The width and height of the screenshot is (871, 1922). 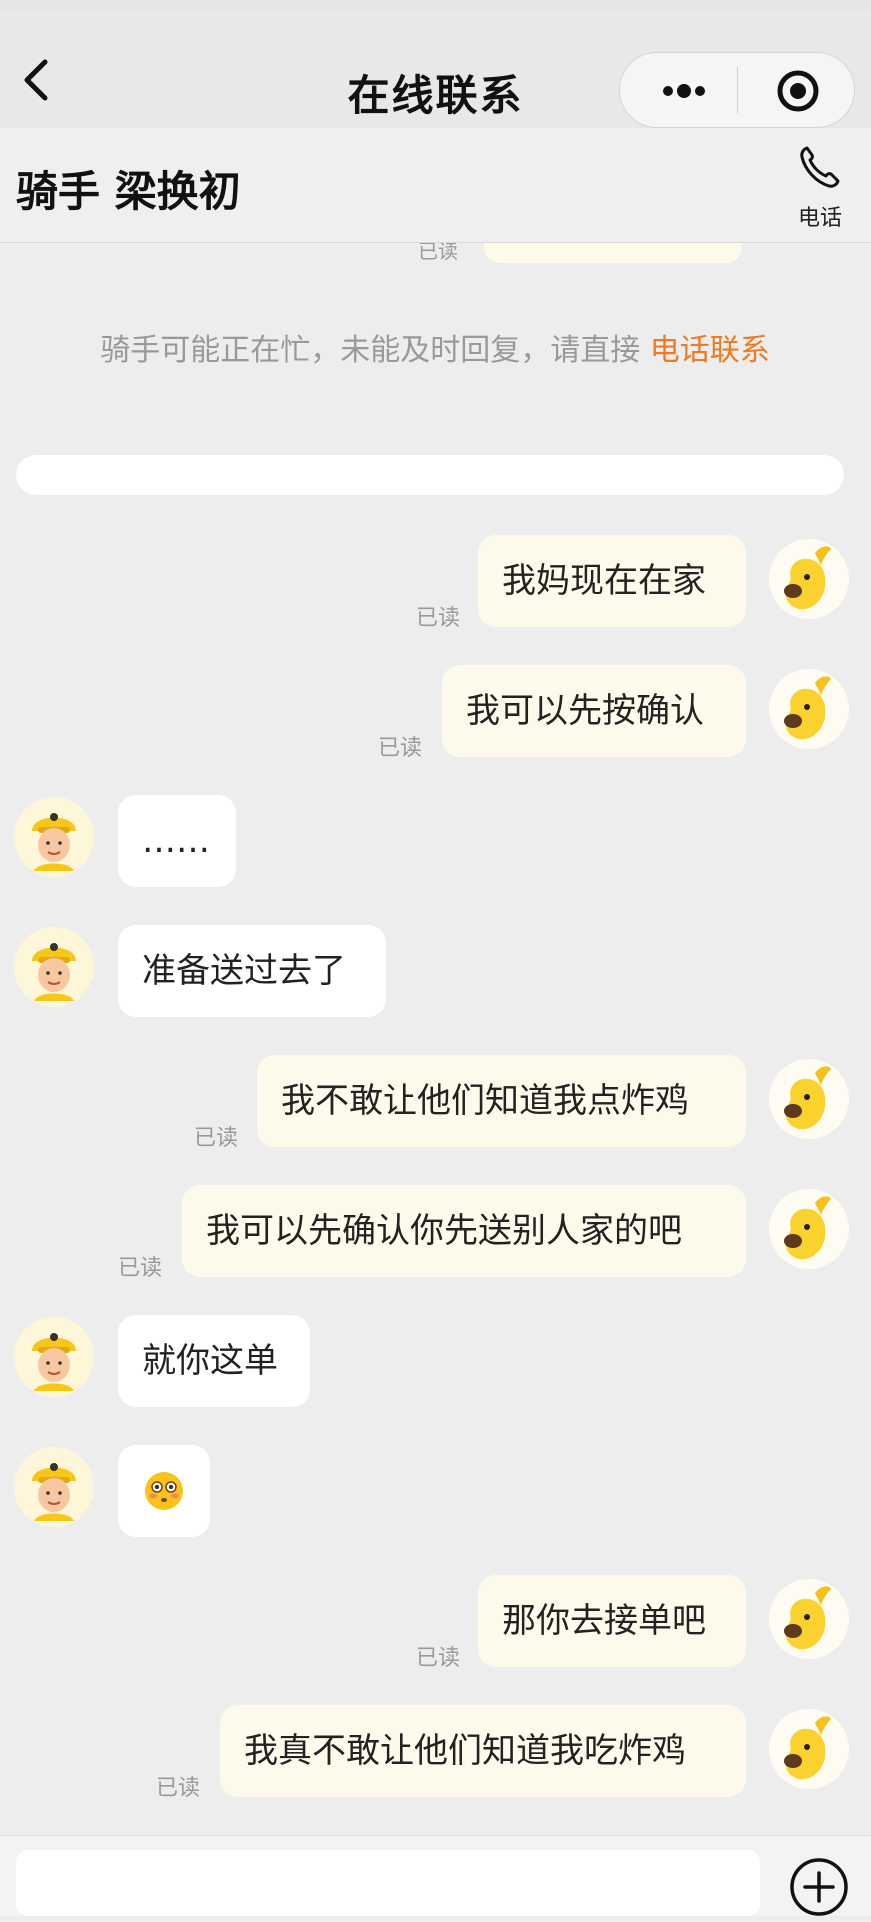 What do you see at coordinates (613, 253) in the screenshot?
I see `message-bubble-partial` at bounding box center [613, 253].